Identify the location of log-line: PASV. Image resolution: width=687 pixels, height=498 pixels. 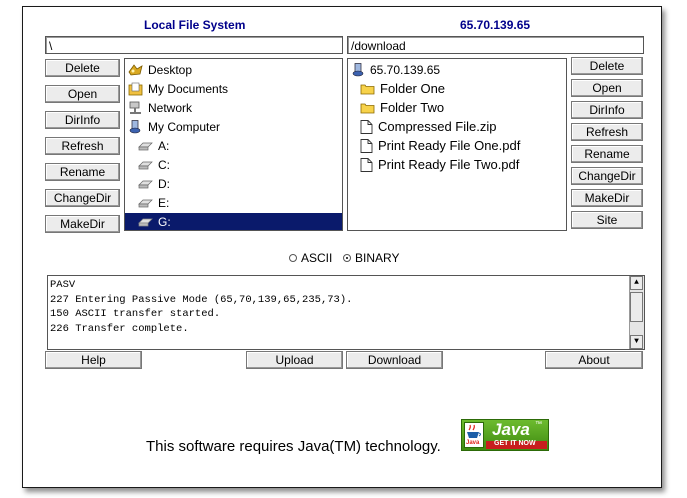
(63, 285).